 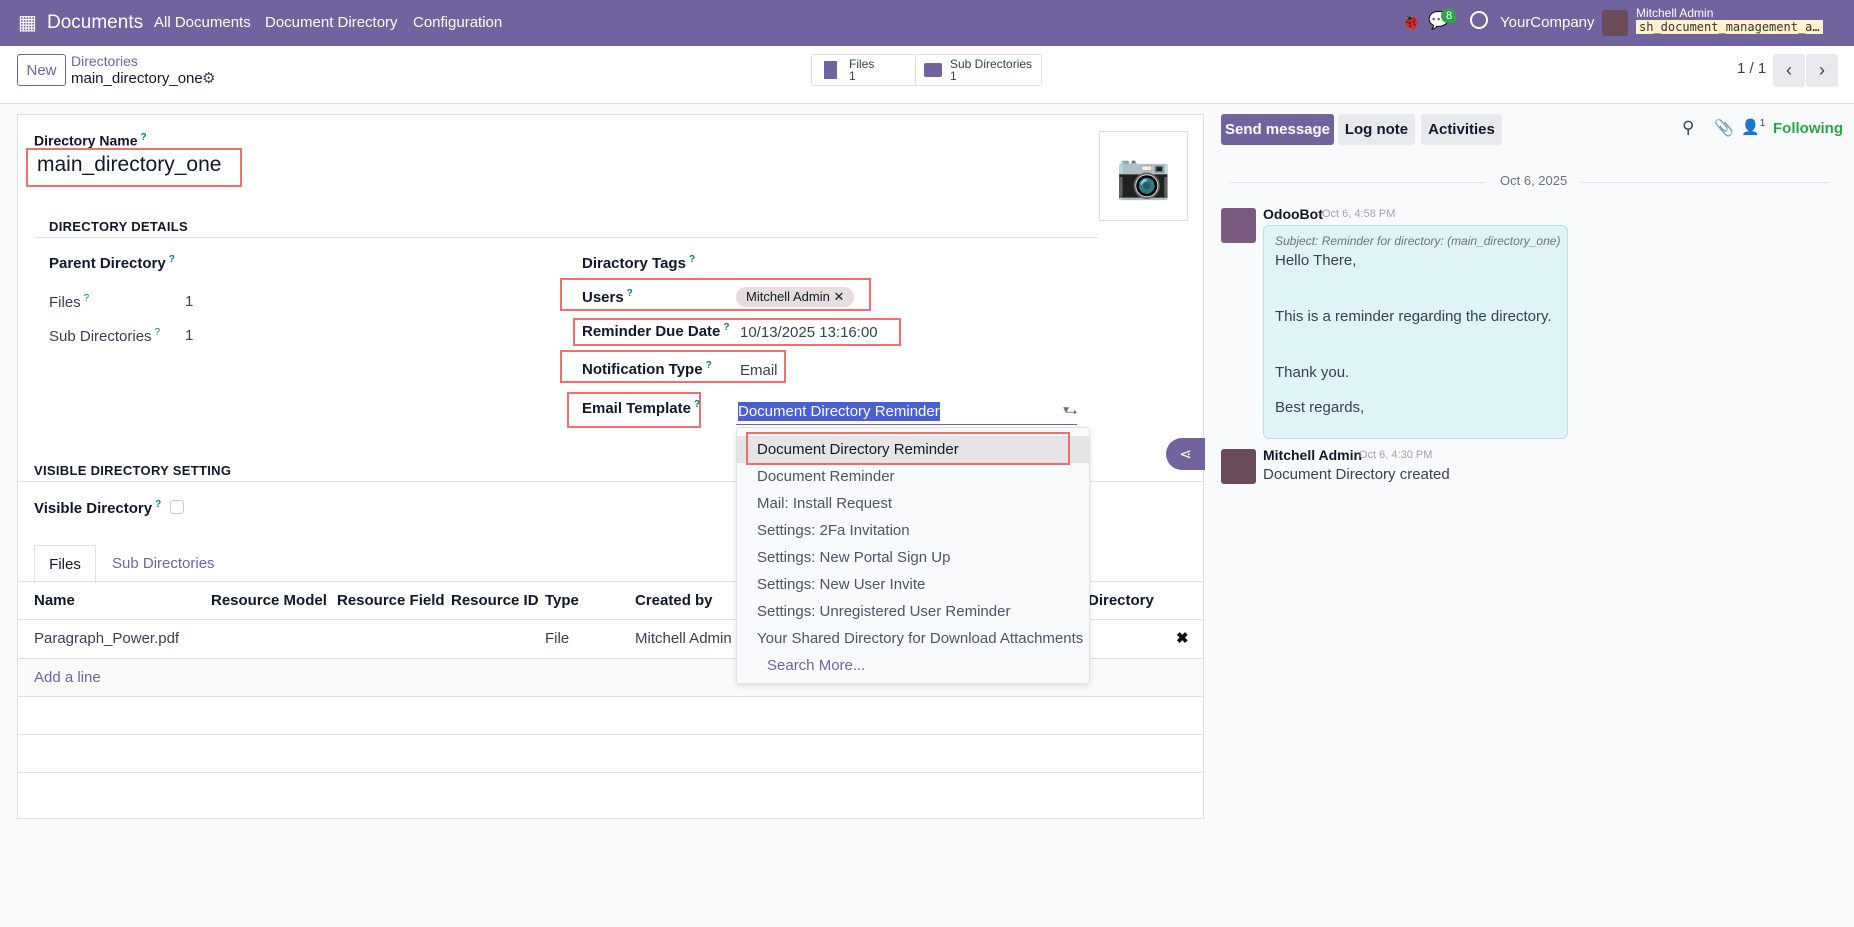 I want to click on divider, so click(x=566, y=237).